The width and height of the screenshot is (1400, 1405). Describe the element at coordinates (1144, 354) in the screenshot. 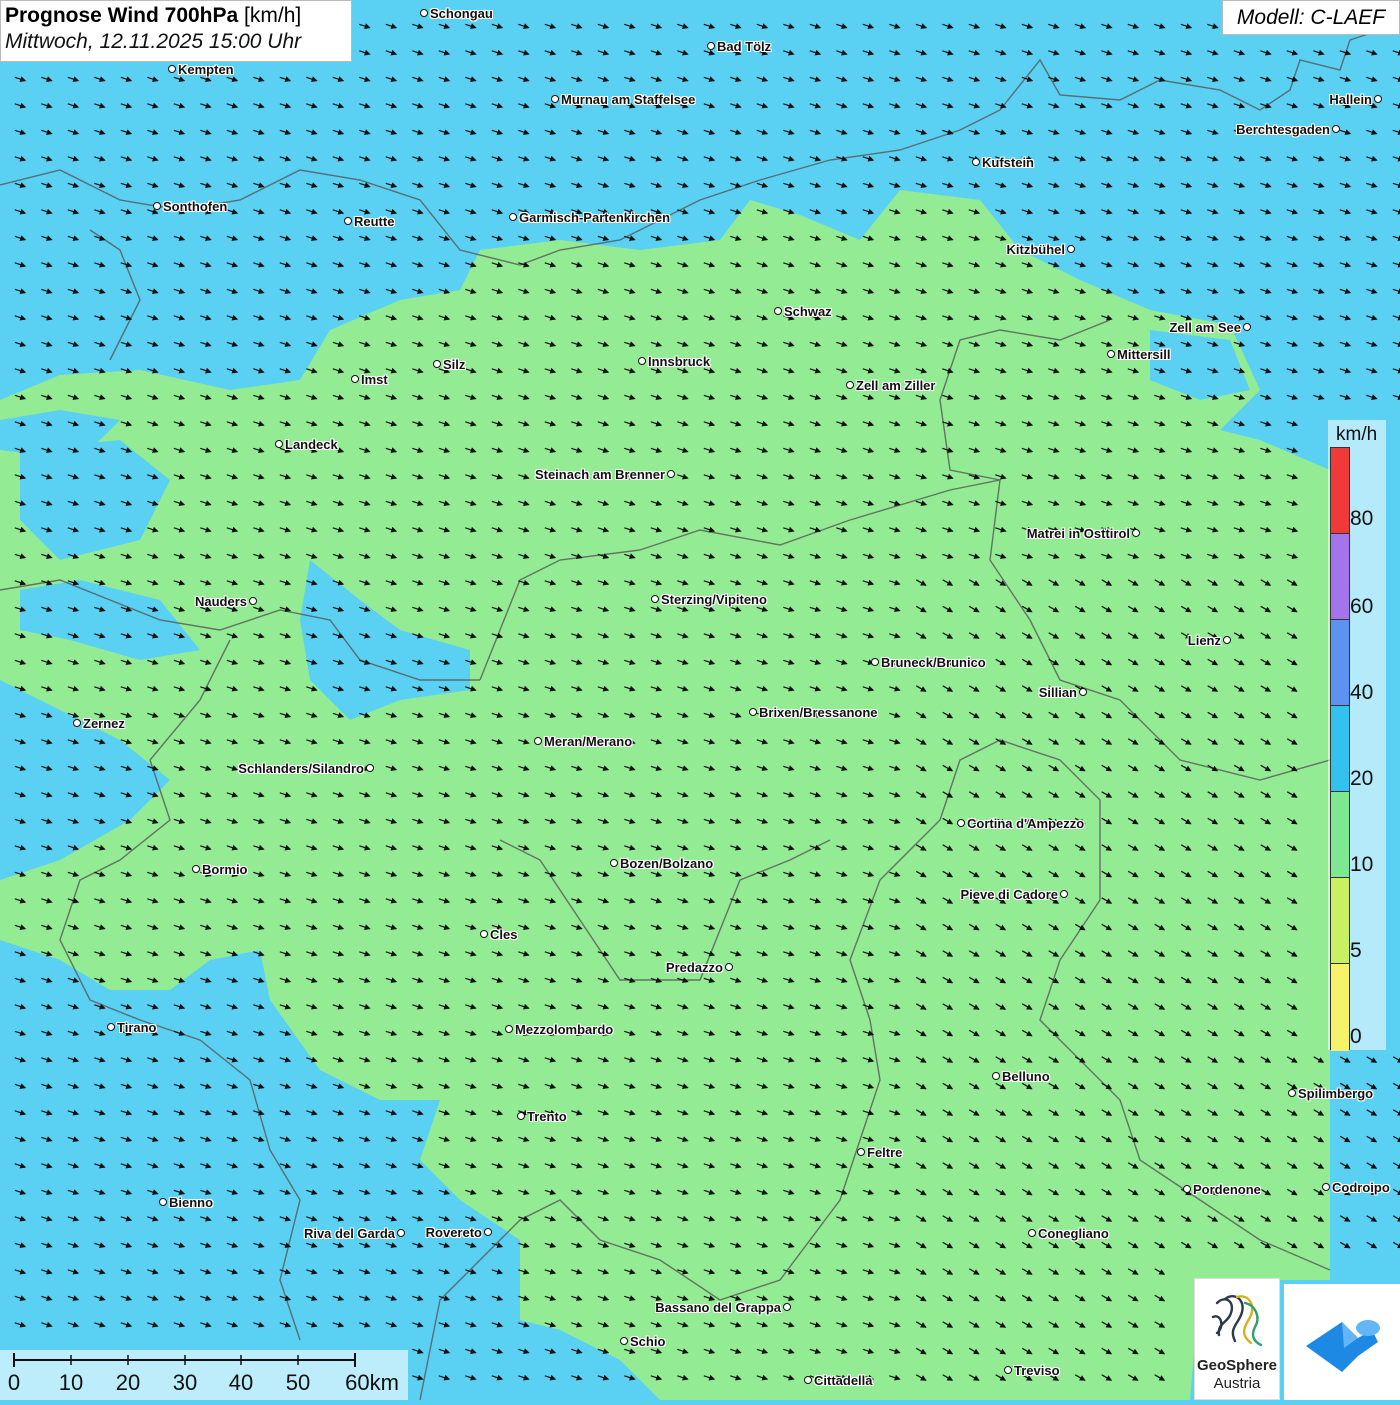

I see `city-name: Mittersill` at that location.